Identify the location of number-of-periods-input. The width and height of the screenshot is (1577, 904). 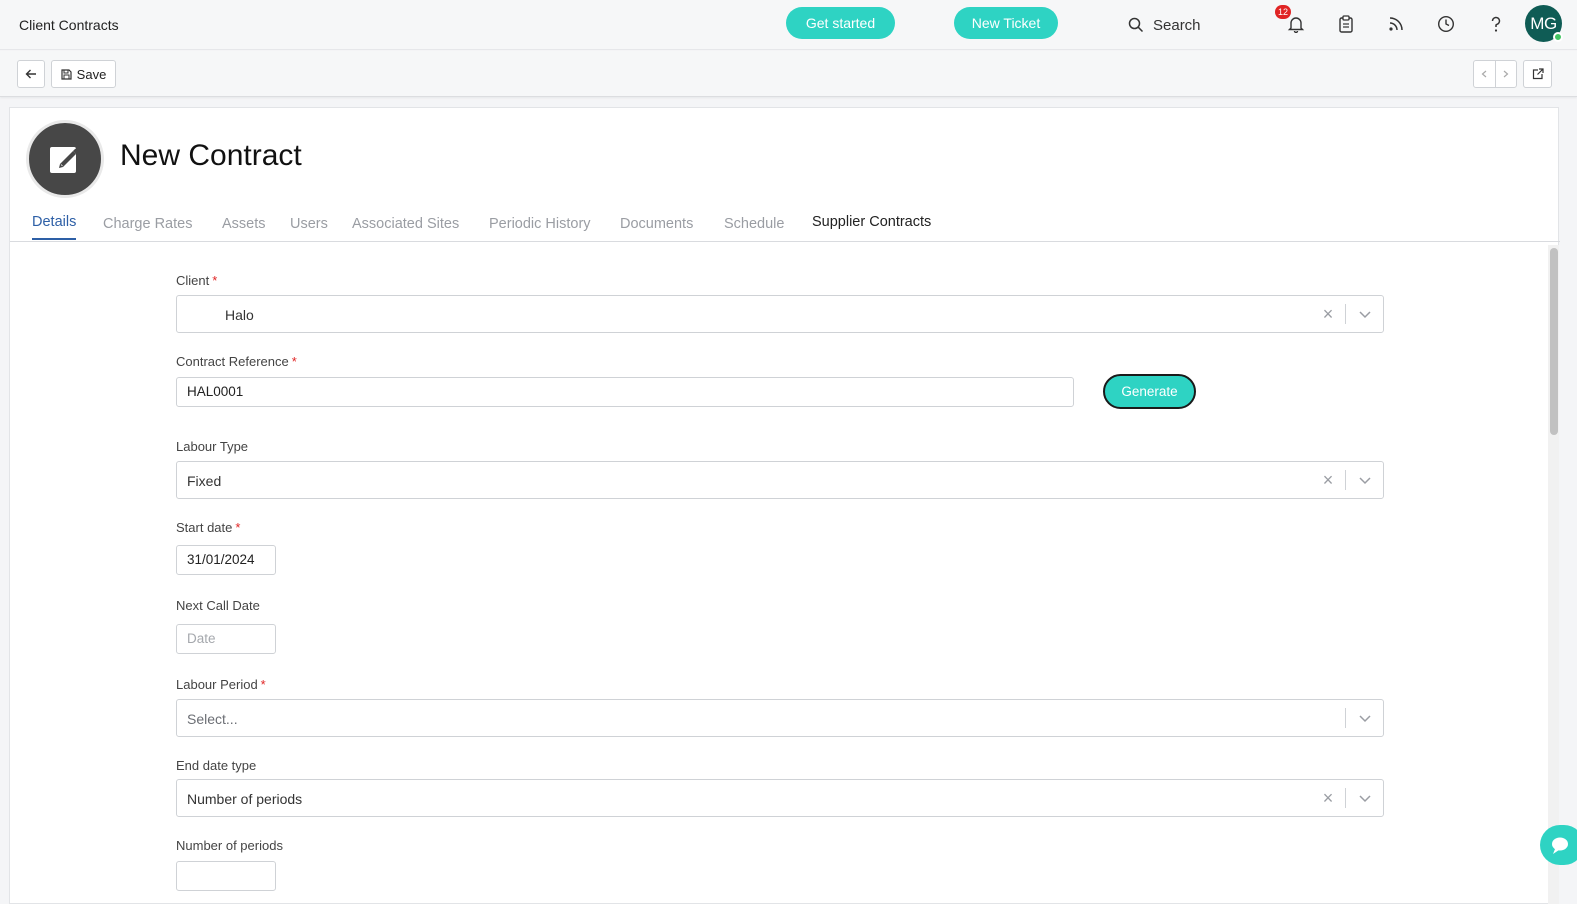
(226, 876).